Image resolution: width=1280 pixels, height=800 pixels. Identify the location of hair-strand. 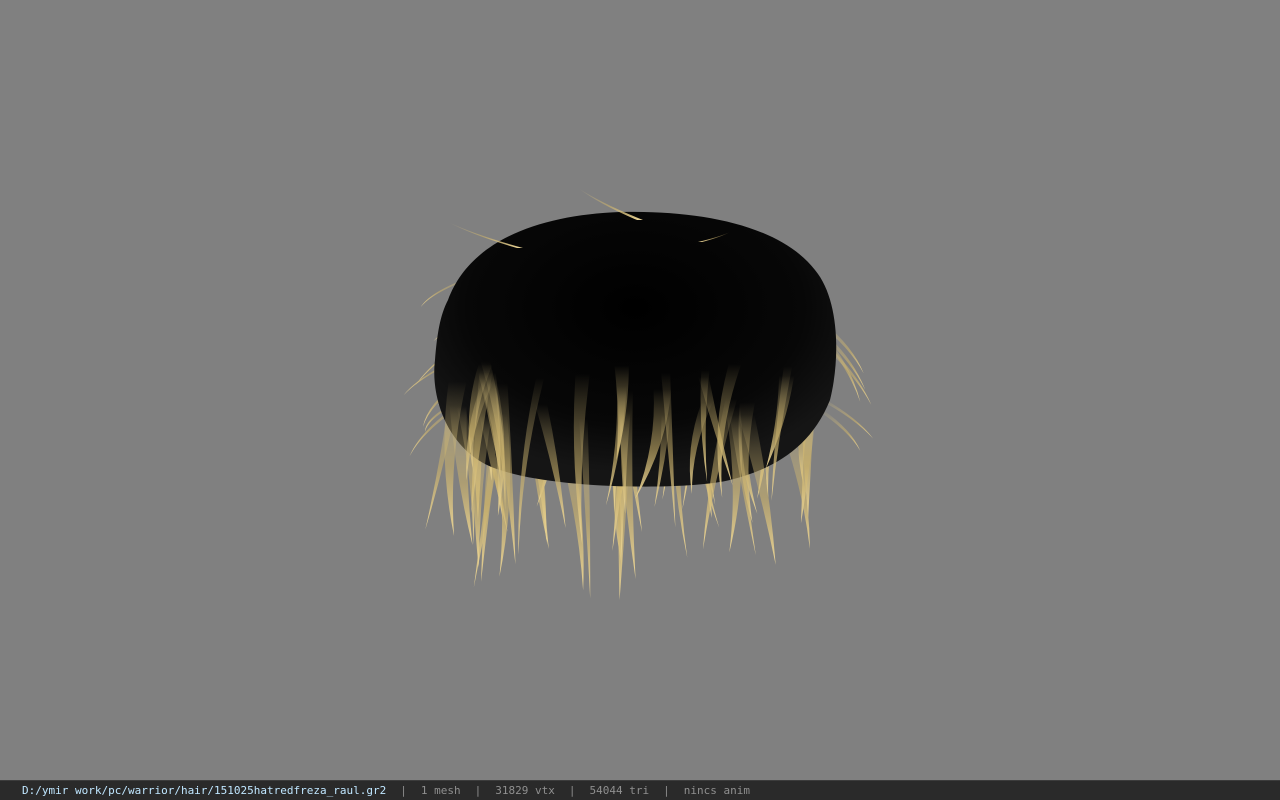
(839, 430).